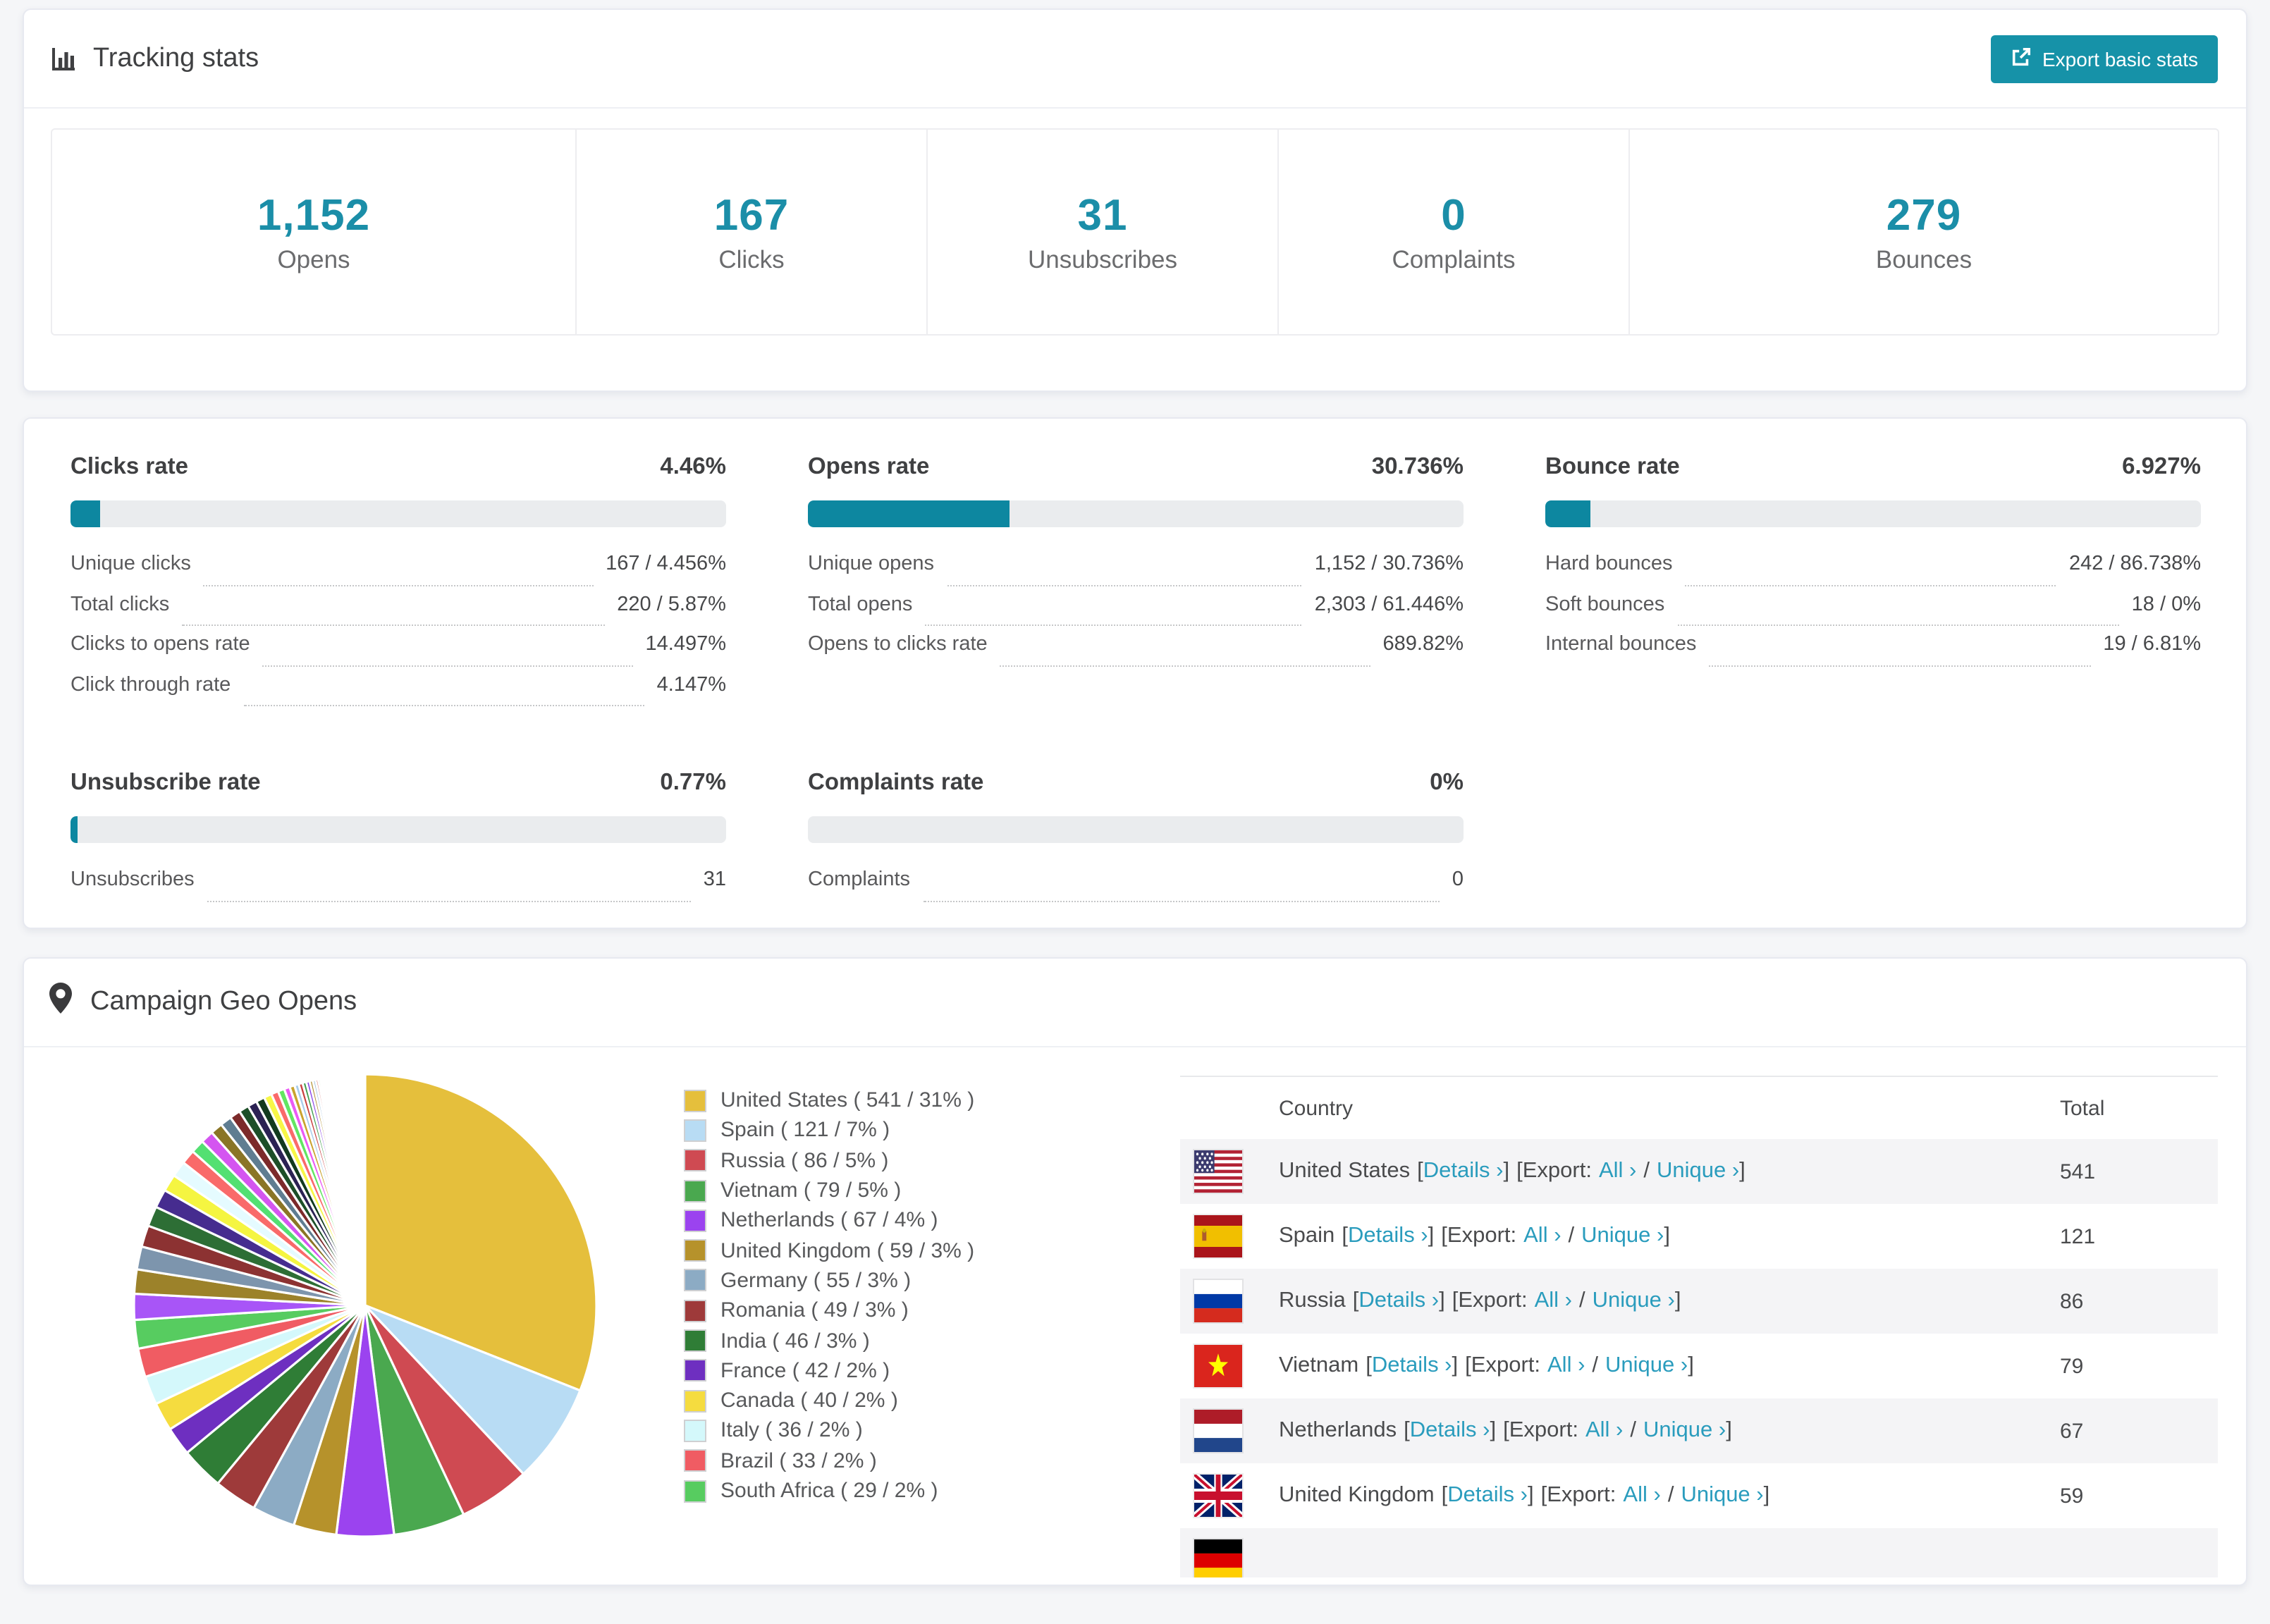 This screenshot has height=1624, width=2270. Describe the element at coordinates (752, 259) in the screenshot. I see `clicks-label: Clicks` at that location.